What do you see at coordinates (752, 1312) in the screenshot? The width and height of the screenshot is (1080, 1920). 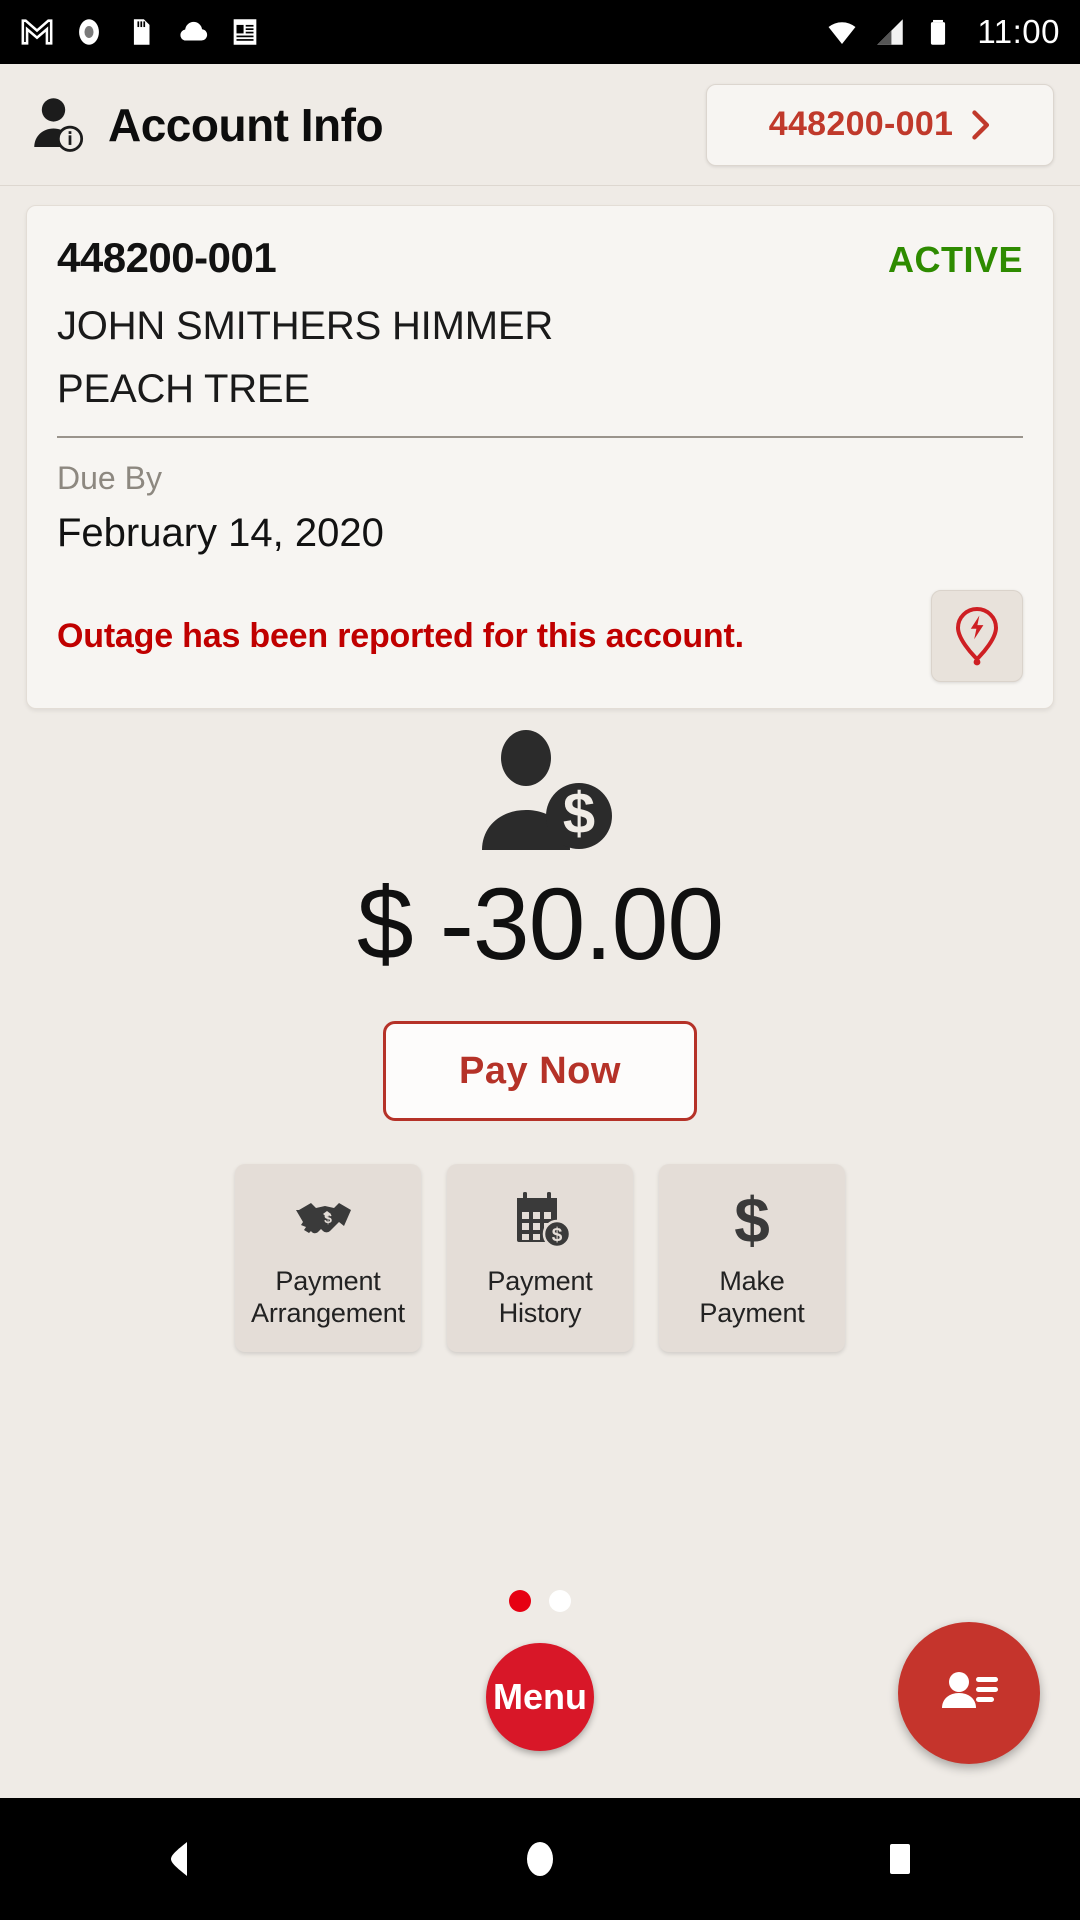 I see `tile-line2: Payment` at bounding box center [752, 1312].